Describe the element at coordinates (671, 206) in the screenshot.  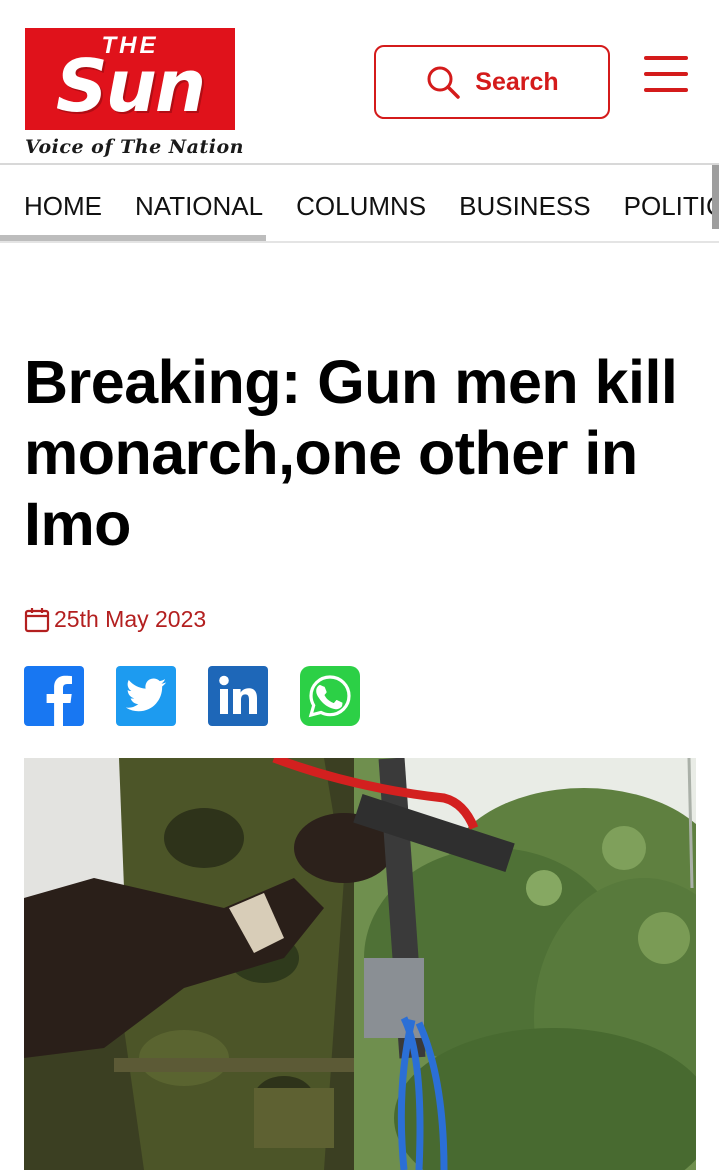
I see `nav-item-politics: POLITICS` at that location.